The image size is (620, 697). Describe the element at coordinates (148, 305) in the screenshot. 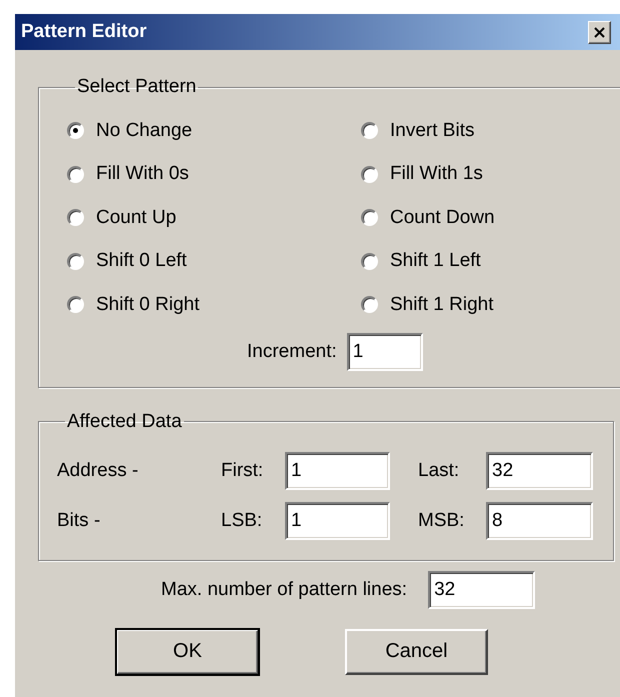

I see `radio-label: Shift 0 Right` at that location.